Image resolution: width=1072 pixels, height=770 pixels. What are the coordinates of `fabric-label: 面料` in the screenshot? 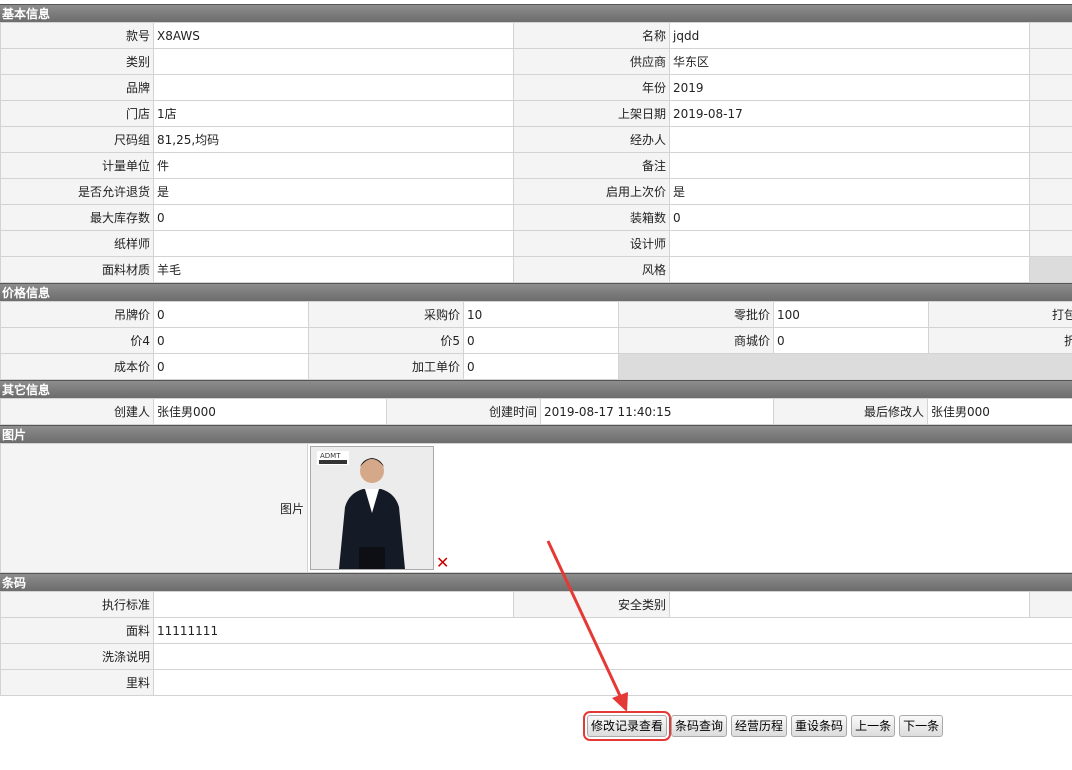 It's located at (77, 631).